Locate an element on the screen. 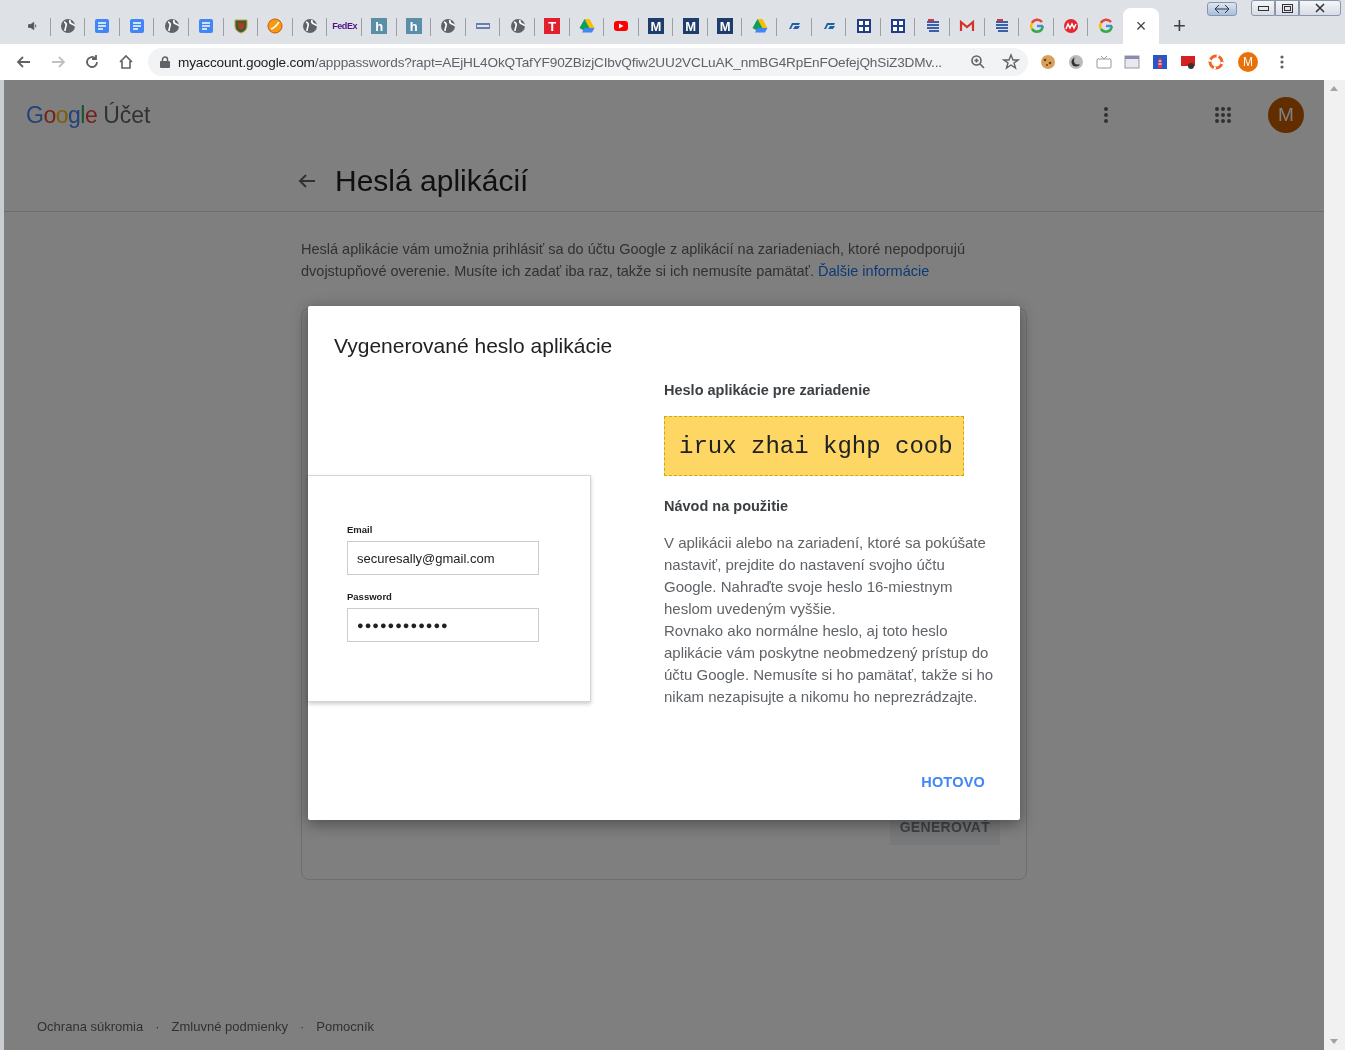 The height and width of the screenshot is (1050, 1345). more-options-icon is located at coordinates (1106, 115).